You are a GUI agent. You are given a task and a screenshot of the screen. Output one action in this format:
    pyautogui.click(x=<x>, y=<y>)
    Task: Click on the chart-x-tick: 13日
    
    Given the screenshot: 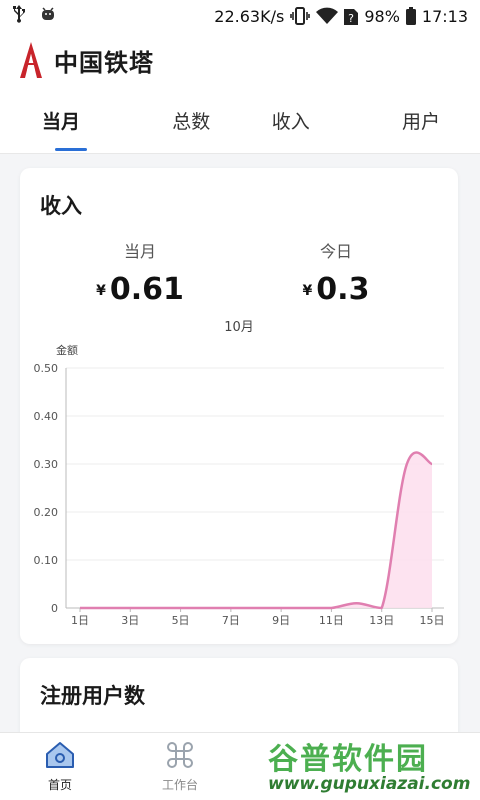 What is the action you would take?
    pyautogui.click(x=381, y=620)
    